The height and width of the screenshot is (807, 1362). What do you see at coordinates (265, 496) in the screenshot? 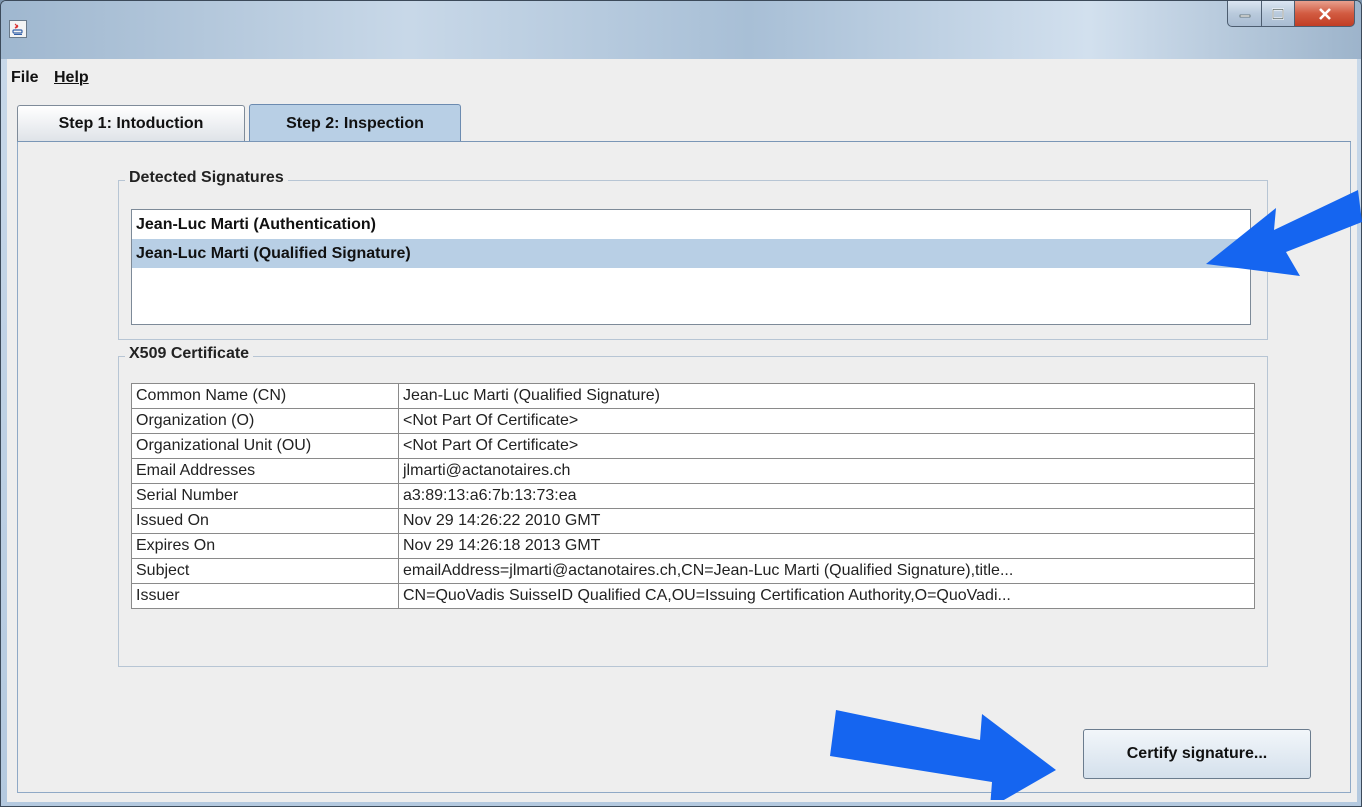
I see `cert-key: Serial Number` at bounding box center [265, 496].